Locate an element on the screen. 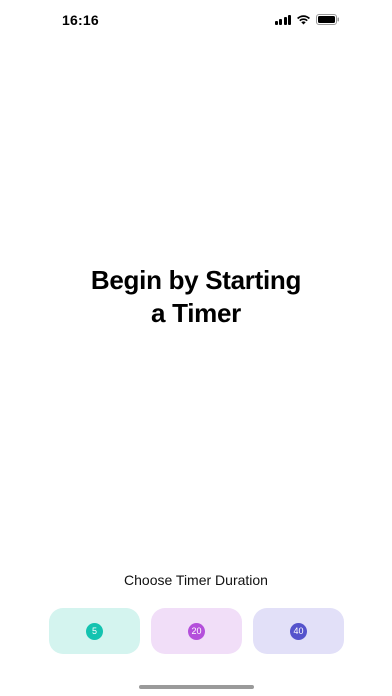 The height and width of the screenshot is (696, 392). battery-icon is located at coordinates (328, 19).